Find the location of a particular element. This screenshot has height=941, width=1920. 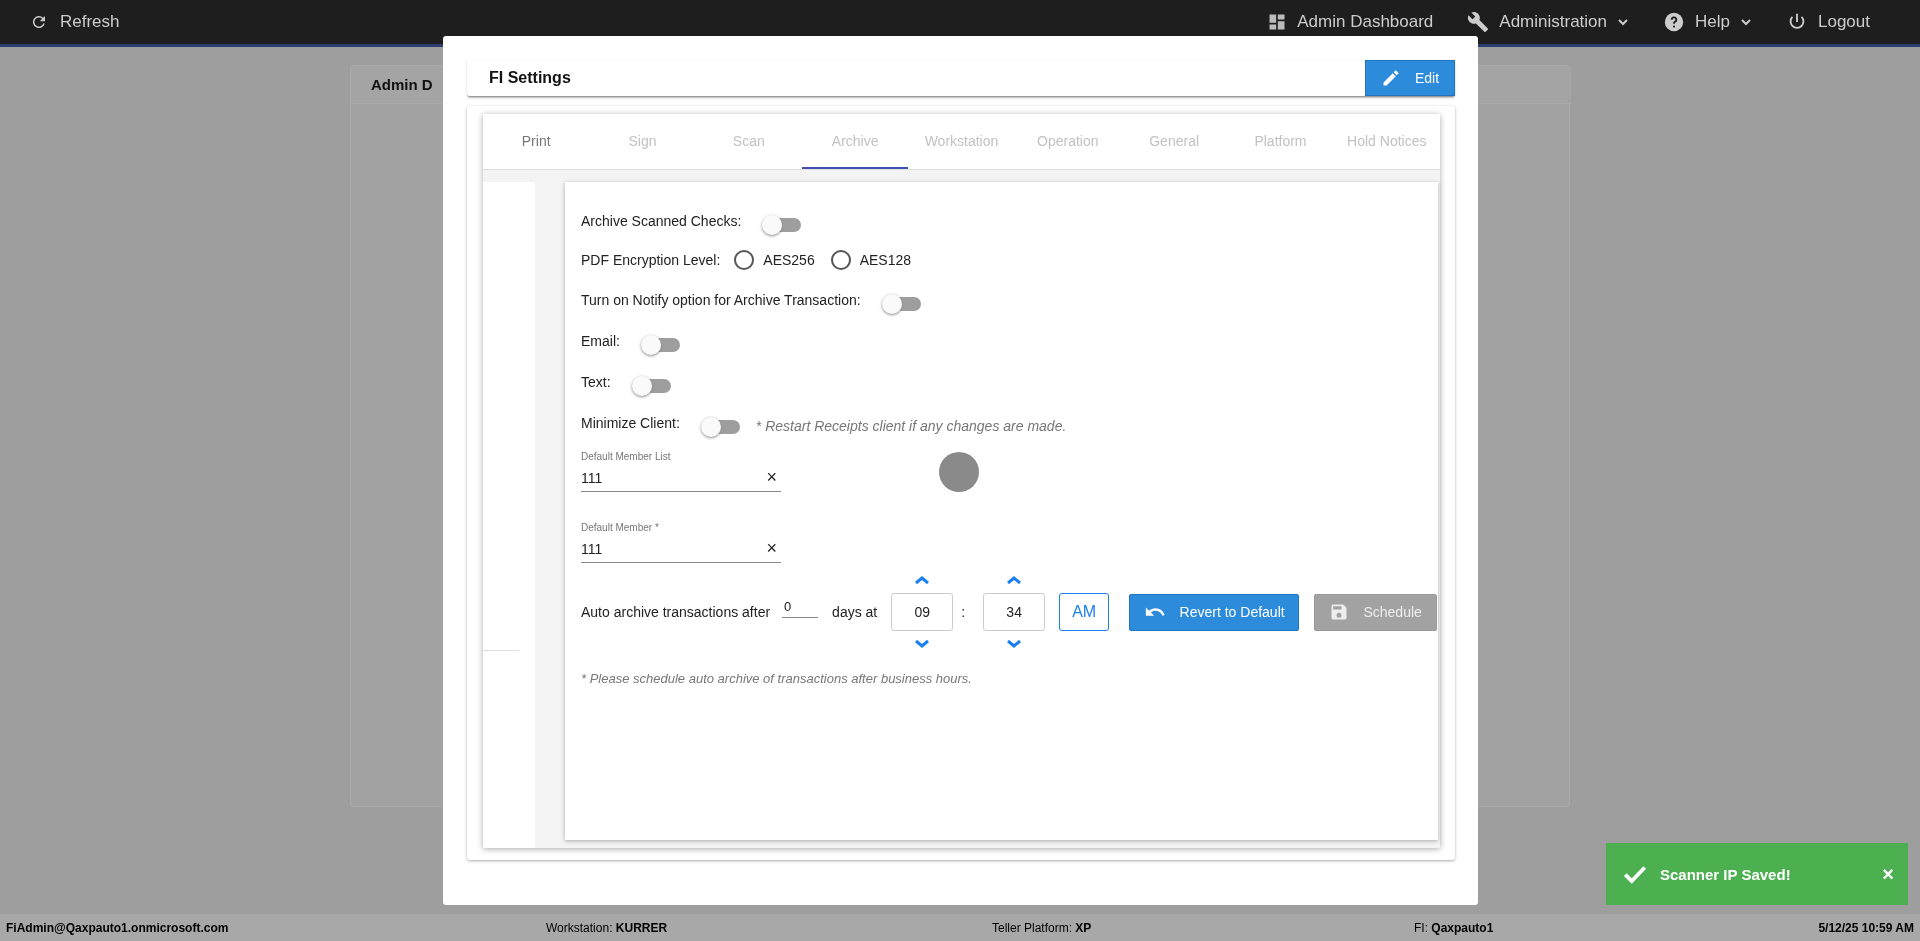

am-pm-button: AM is located at coordinates (1084, 612).